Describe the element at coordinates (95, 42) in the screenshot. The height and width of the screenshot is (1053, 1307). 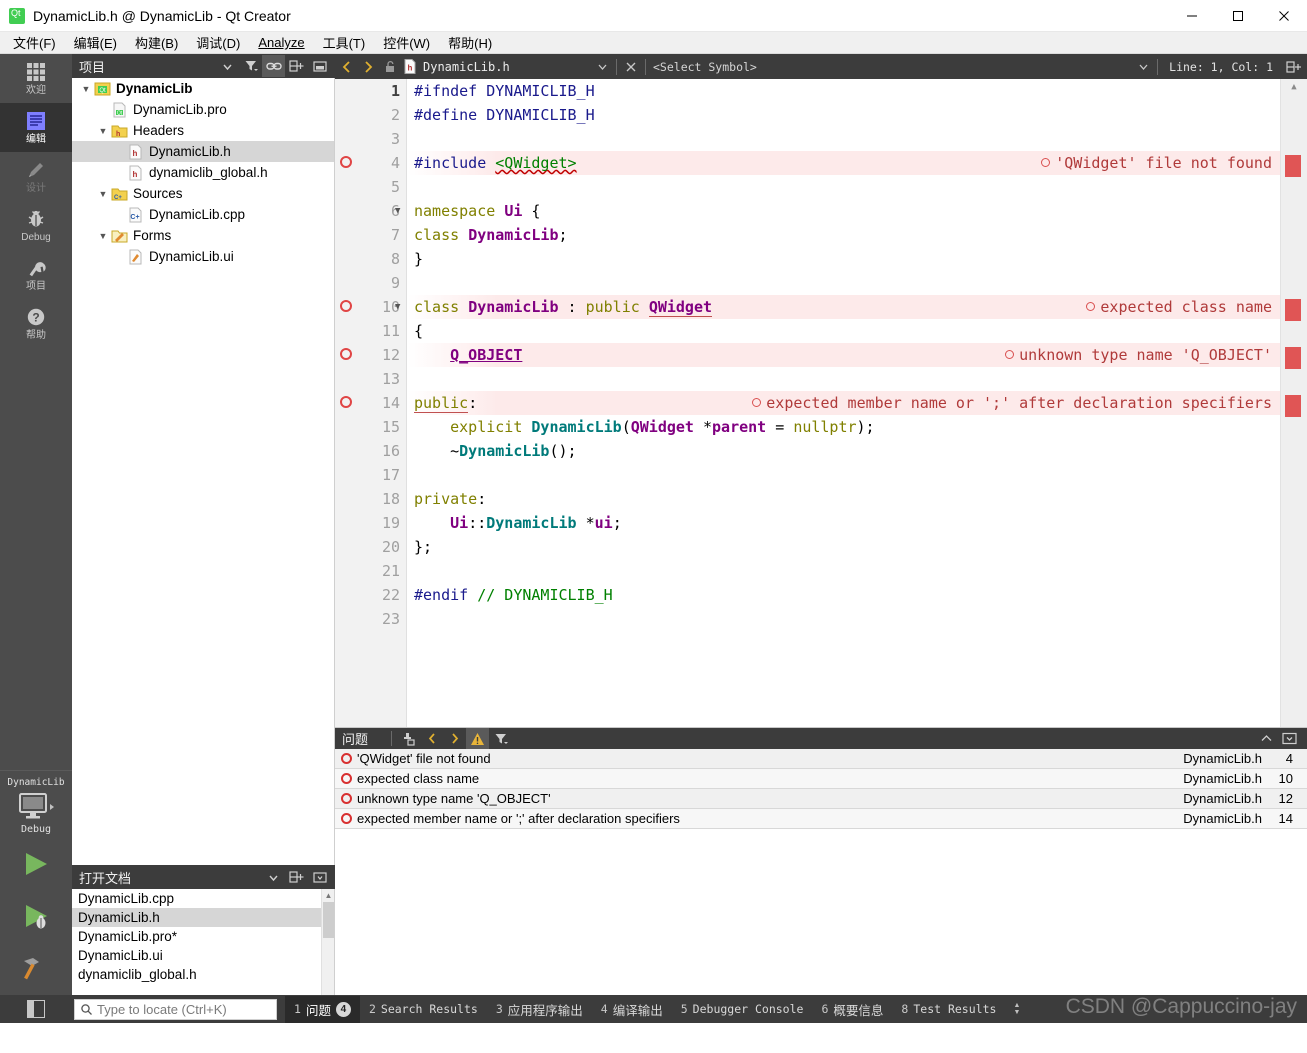
I see `menu-edit: 编辑(E)` at that location.